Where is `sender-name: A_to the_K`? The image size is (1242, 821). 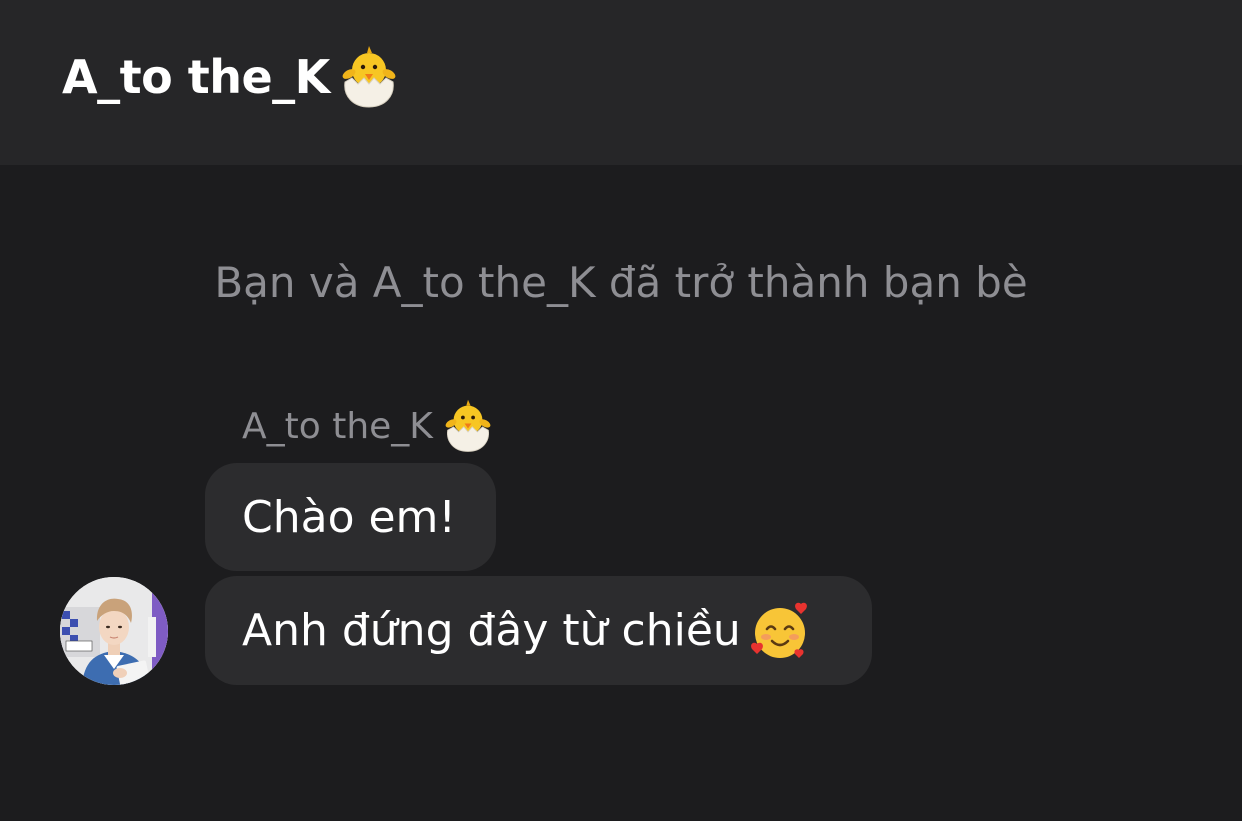
sender-name: A_to the_K is located at coordinates (368, 426).